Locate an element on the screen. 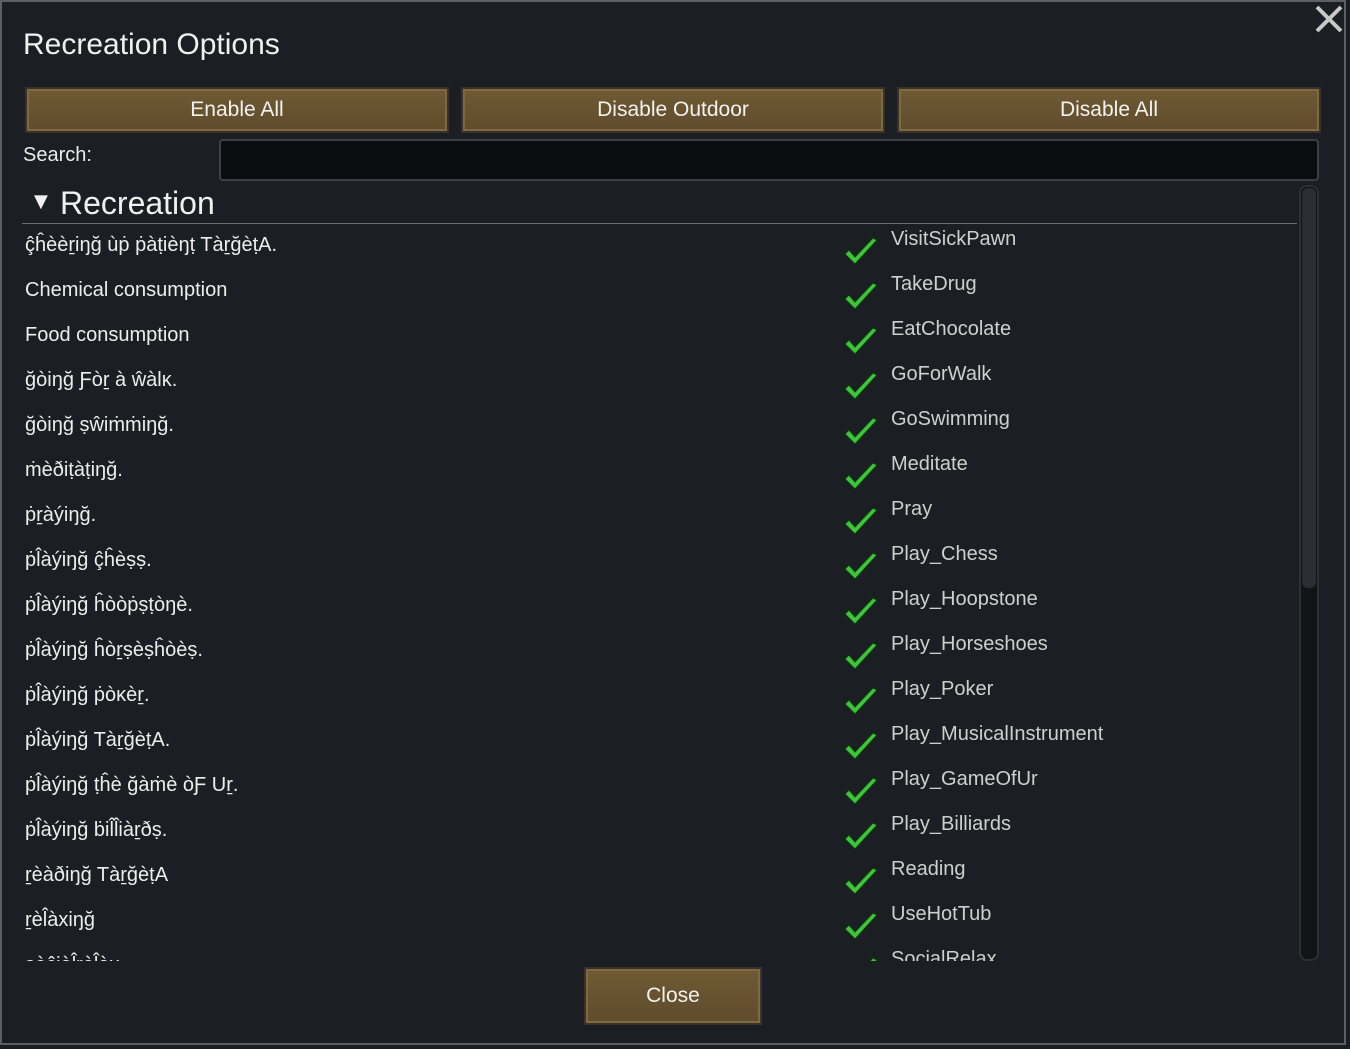 This screenshot has width=1350, height=1049. def-name: Play_Horseshoes is located at coordinates (969, 644).